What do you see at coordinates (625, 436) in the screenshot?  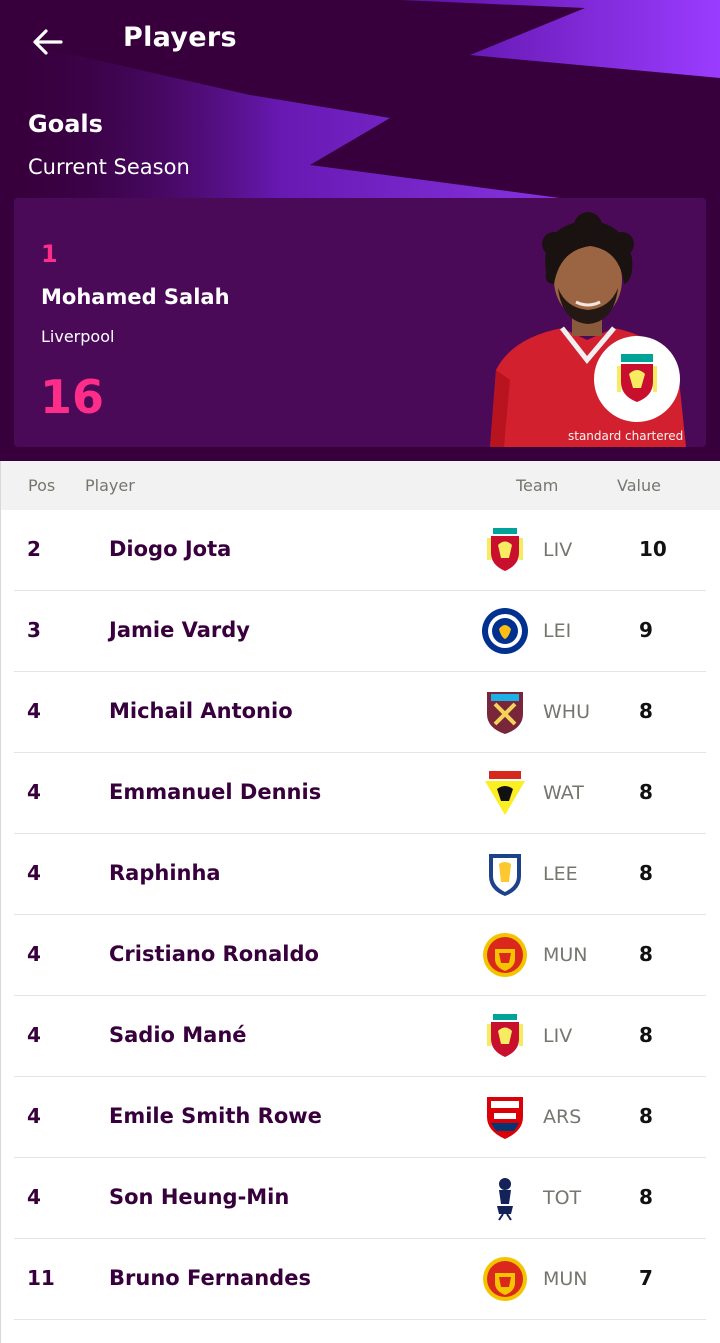 I see `shirt-sponsor: standard chartered` at bounding box center [625, 436].